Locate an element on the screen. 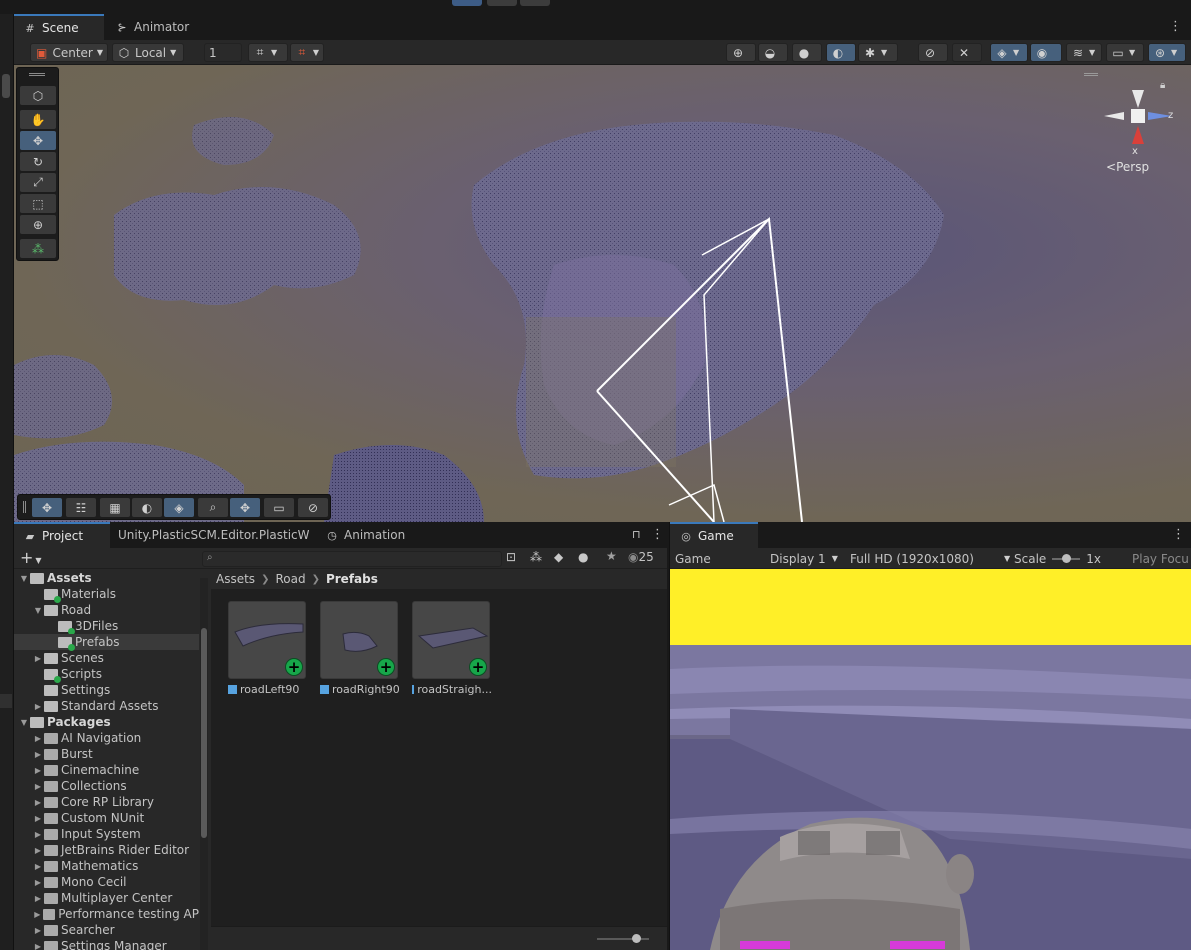 The height and width of the screenshot is (950, 1191). breadcrumb-item: Assets is located at coordinates (235, 579).